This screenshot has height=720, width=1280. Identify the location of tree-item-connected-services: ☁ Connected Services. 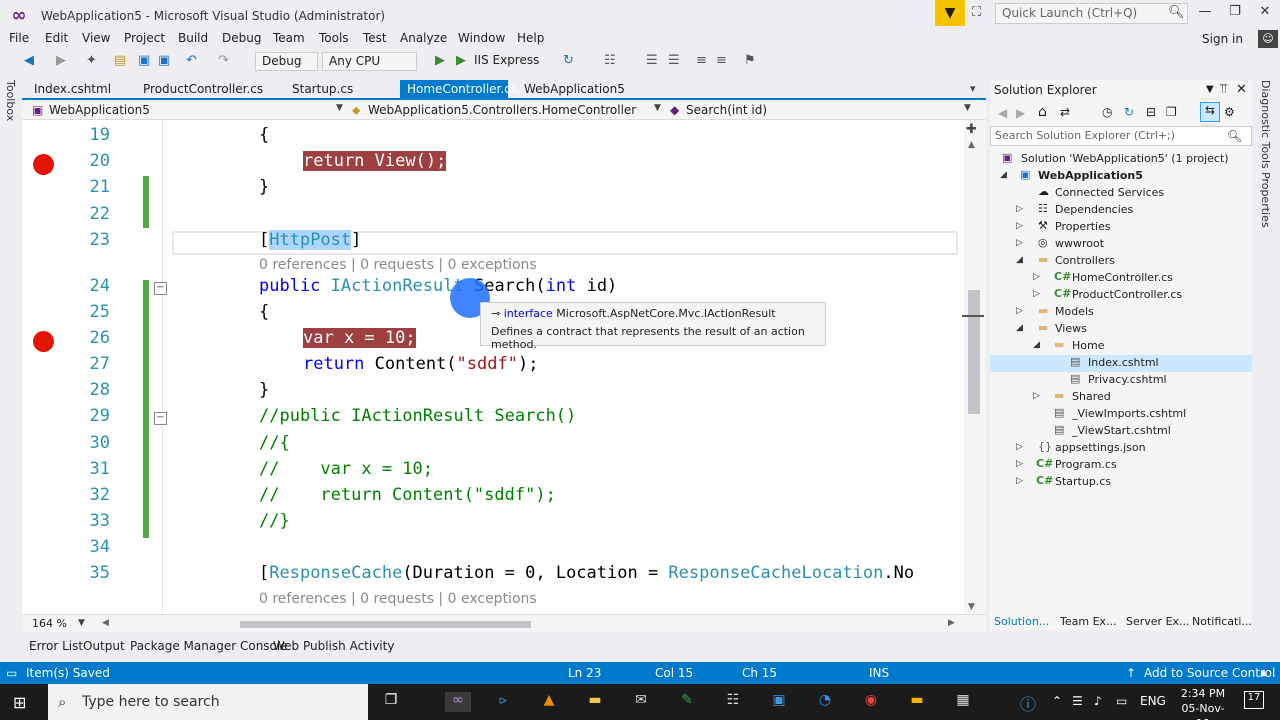
(1121, 193).